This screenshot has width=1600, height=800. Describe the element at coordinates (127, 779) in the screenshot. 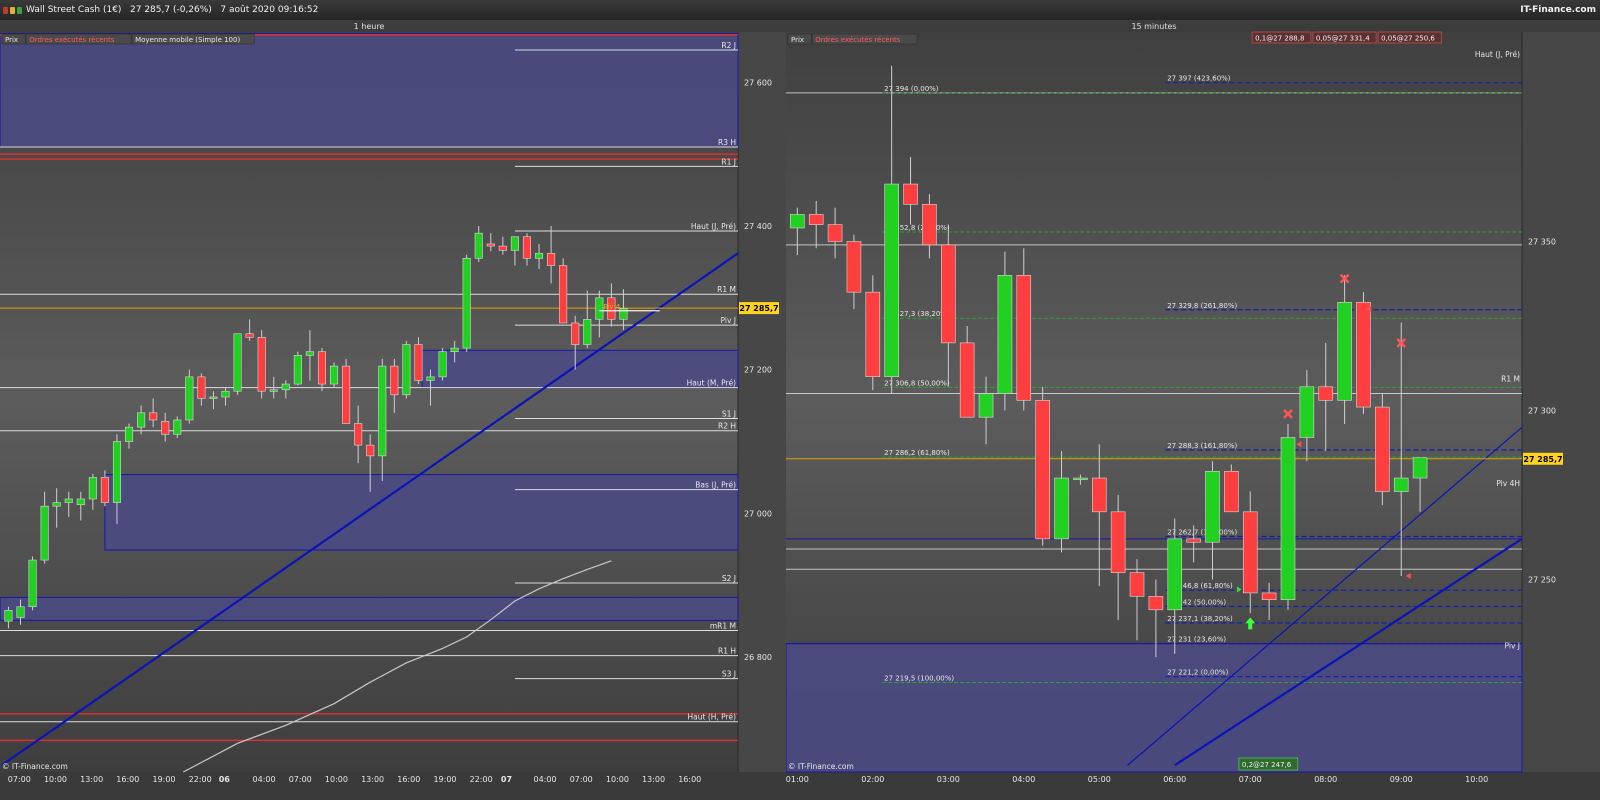

I see `time-tick-label: 16:00` at that location.